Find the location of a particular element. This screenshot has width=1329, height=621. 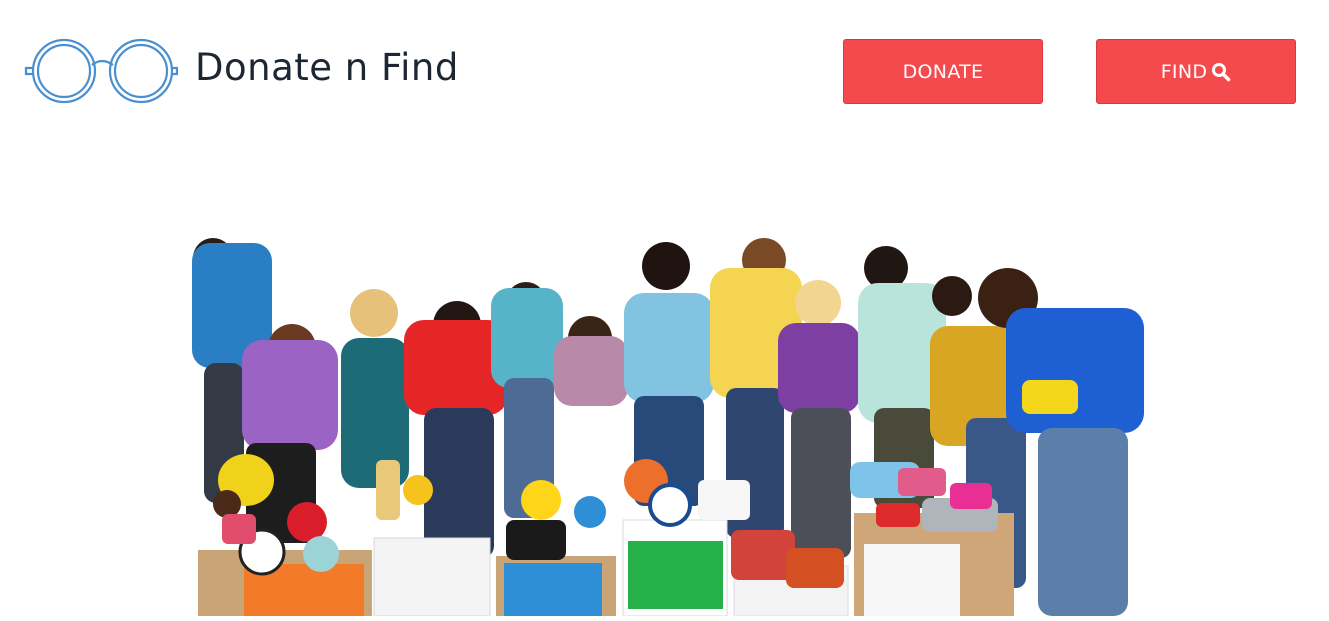

find-button: FIND is located at coordinates (1196, 71).